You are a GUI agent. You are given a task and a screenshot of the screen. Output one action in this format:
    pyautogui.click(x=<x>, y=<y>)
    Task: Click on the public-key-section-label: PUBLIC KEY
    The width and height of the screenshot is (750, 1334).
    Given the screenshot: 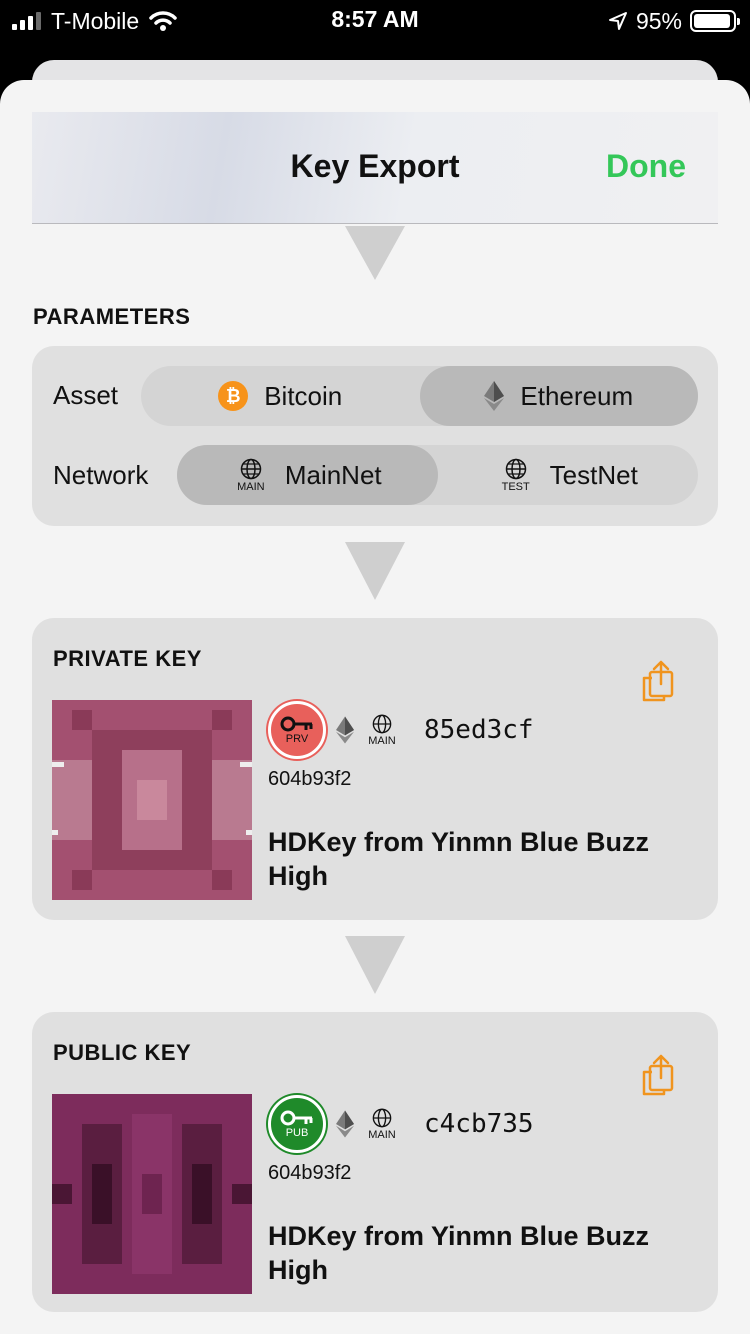 What is the action you would take?
    pyautogui.click(x=122, y=1052)
    